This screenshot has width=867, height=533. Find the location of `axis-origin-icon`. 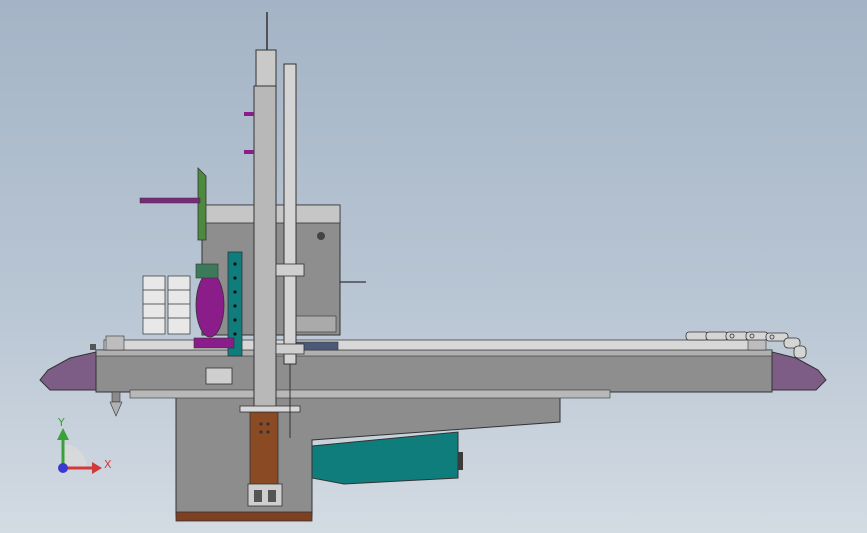

axis-origin-icon is located at coordinates (75, 456).